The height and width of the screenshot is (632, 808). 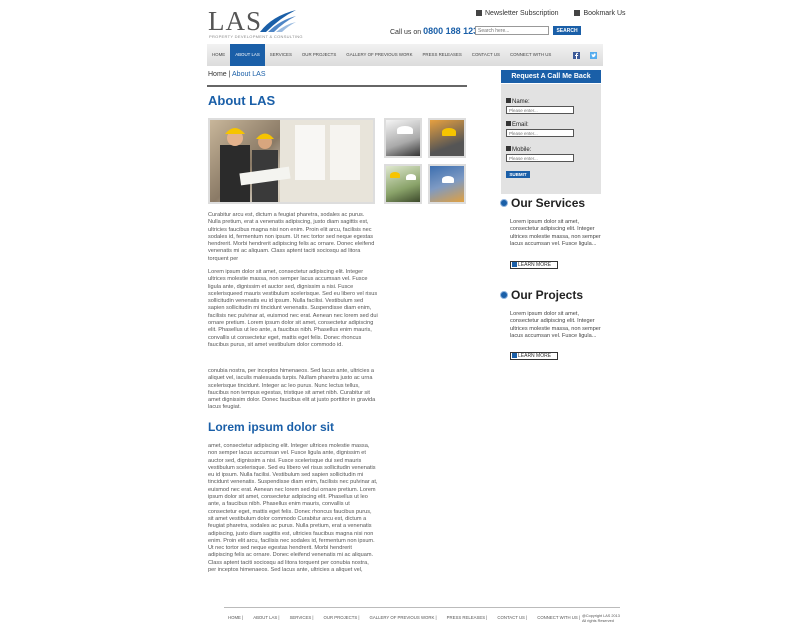 I want to click on footer-services: SERVICES |, so click(x=302, y=617).